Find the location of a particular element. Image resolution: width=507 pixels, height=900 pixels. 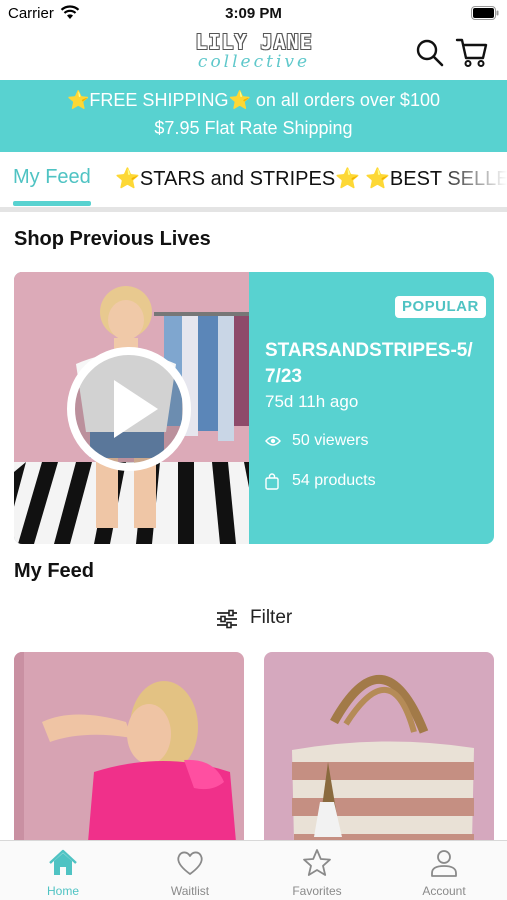

nav-home: Home is located at coordinates (63, 870).